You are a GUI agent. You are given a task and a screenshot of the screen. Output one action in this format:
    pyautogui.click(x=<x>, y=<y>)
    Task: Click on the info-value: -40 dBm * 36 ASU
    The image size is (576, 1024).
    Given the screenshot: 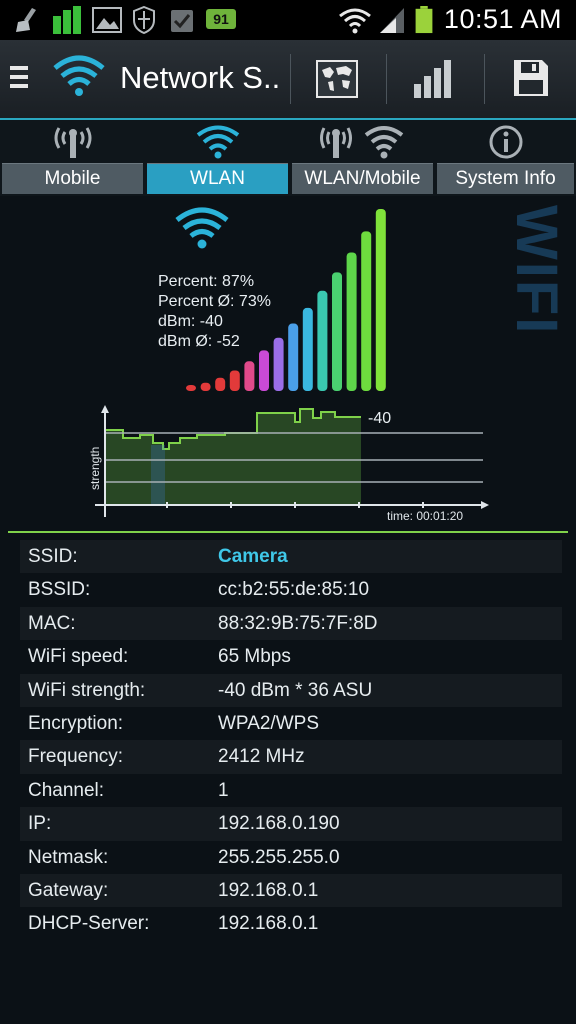 What is the action you would take?
    pyautogui.click(x=295, y=690)
    